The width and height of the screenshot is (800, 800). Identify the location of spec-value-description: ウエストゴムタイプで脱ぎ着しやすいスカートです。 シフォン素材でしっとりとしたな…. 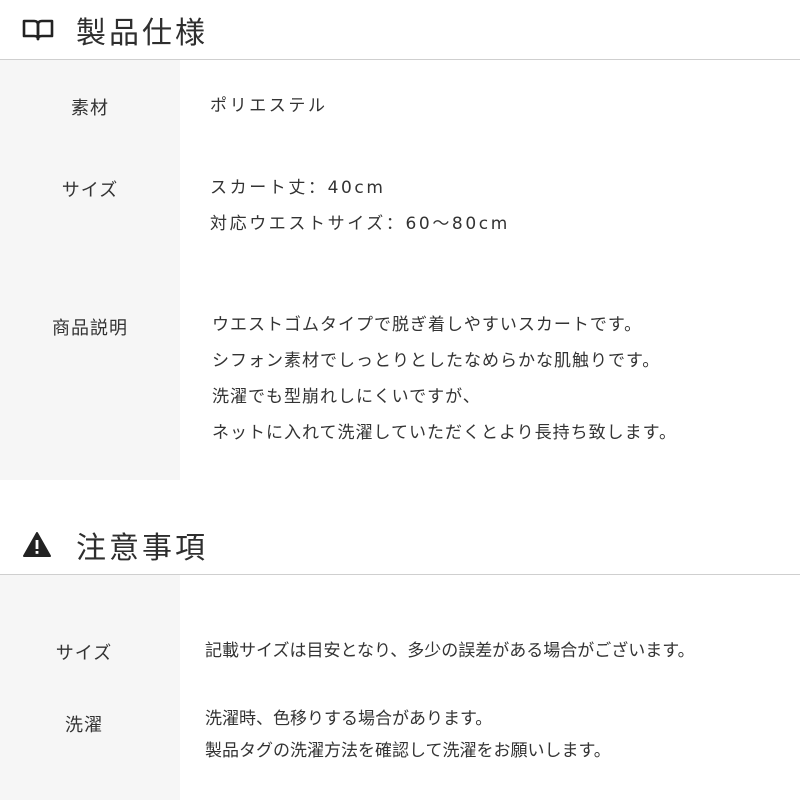
(444, 379).